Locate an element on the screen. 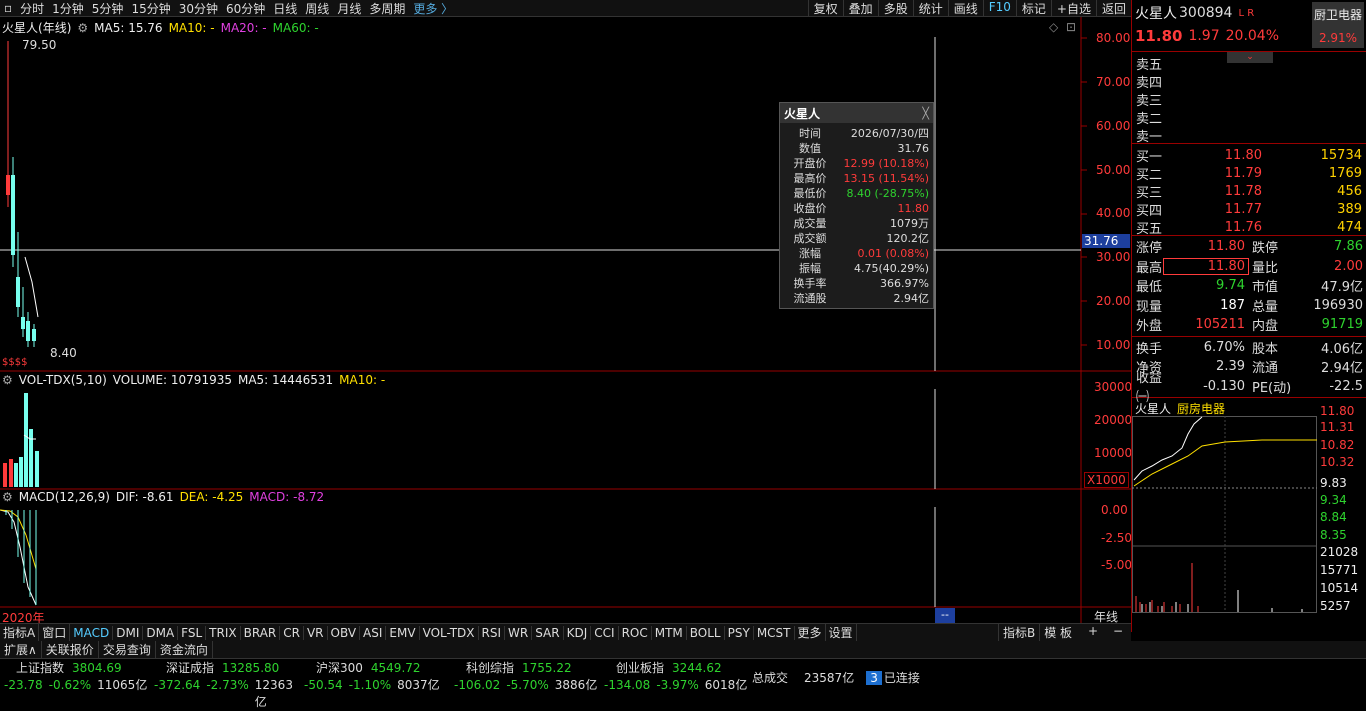 This screenshot has height=711, width=1366. chevron-down-icon: ⌄ is located at coordinates (1250, 57).